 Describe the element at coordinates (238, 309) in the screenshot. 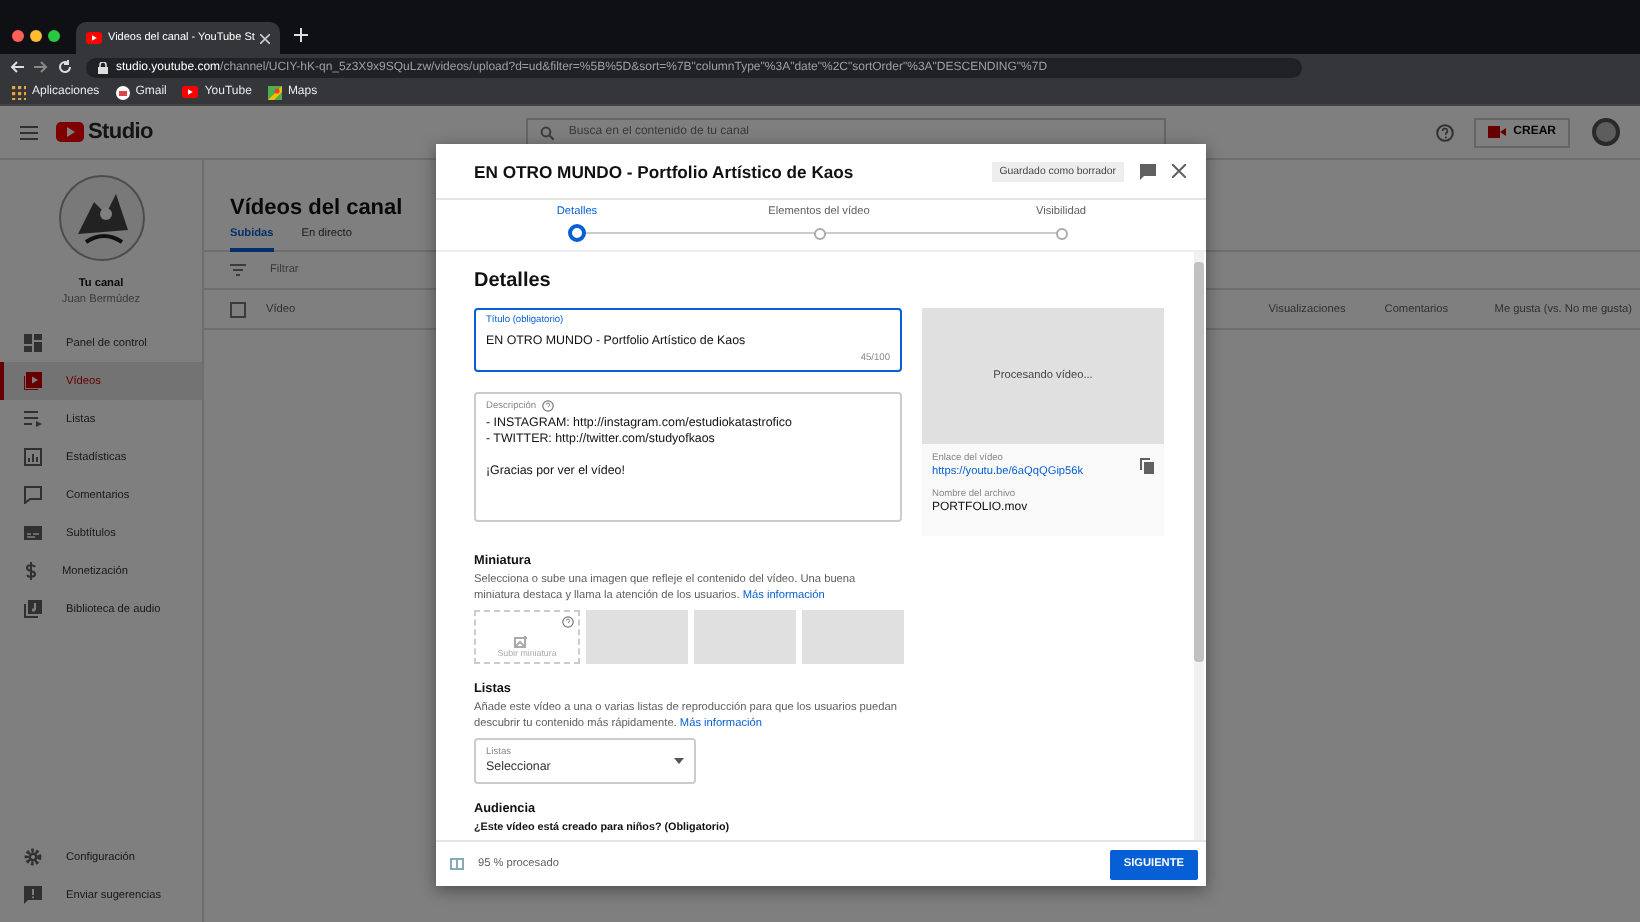

I see `select-all-checkbox` at that location.